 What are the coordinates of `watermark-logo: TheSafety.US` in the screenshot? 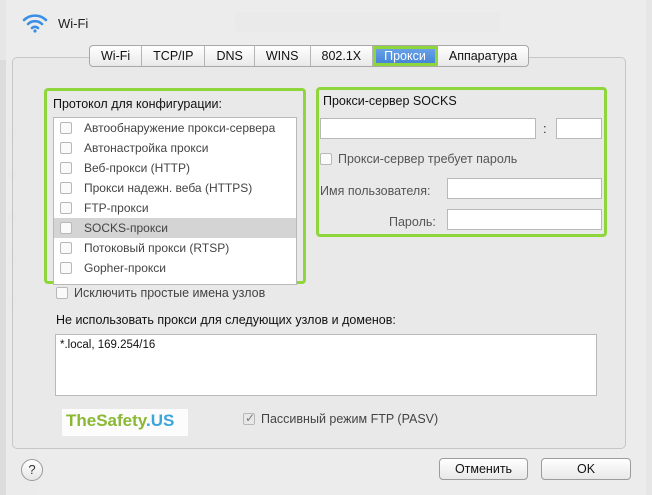 It's located at (125, 422).